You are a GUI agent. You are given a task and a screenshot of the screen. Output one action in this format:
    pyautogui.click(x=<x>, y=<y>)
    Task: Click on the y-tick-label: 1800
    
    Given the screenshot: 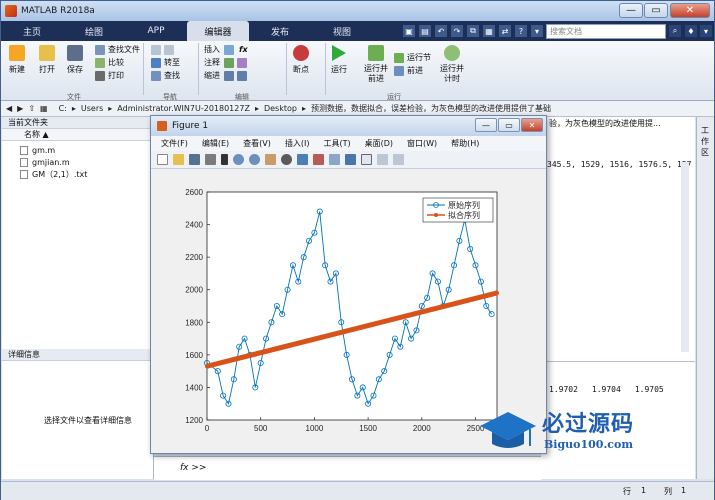 What is the action you would take?
    pyautogui.click(x=194, y=322)
    